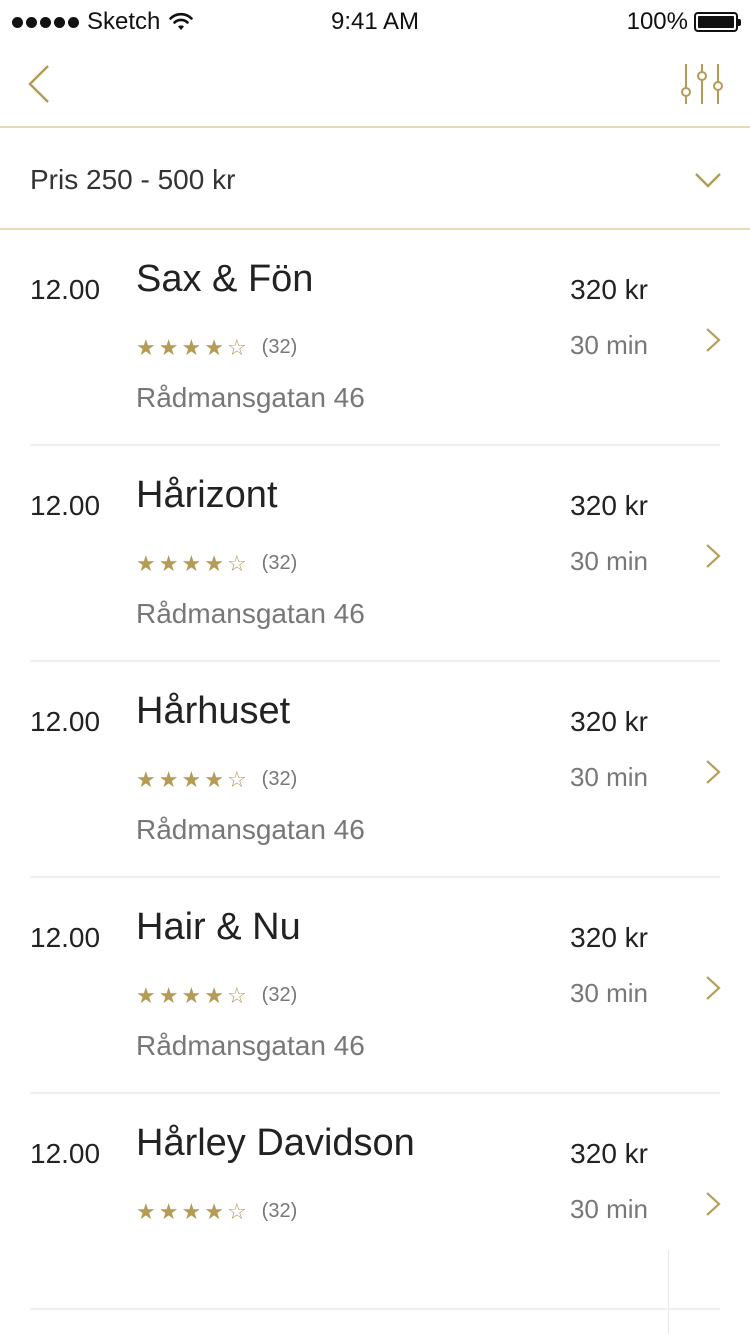  I want to click on salon-name: Hårizont, so click(207, 495).